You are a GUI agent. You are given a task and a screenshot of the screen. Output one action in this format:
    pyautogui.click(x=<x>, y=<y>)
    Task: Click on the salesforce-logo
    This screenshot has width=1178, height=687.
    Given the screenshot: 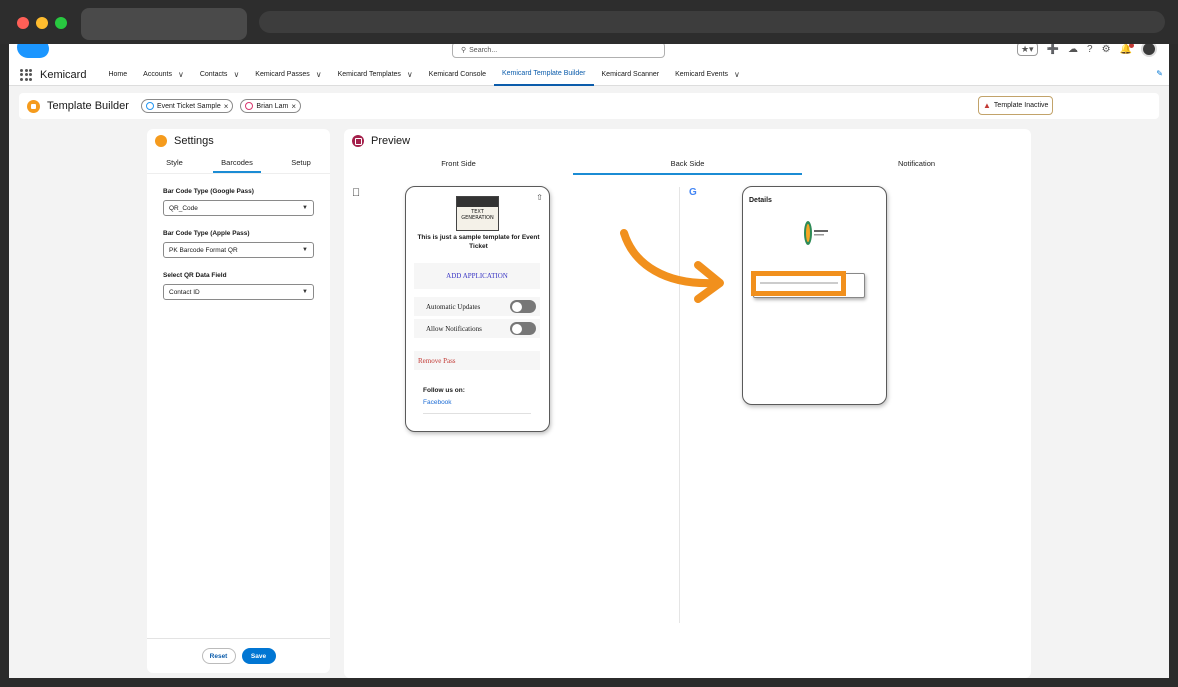 What is the action you would take?
    pyautogui.click(x=33, y=51)
    